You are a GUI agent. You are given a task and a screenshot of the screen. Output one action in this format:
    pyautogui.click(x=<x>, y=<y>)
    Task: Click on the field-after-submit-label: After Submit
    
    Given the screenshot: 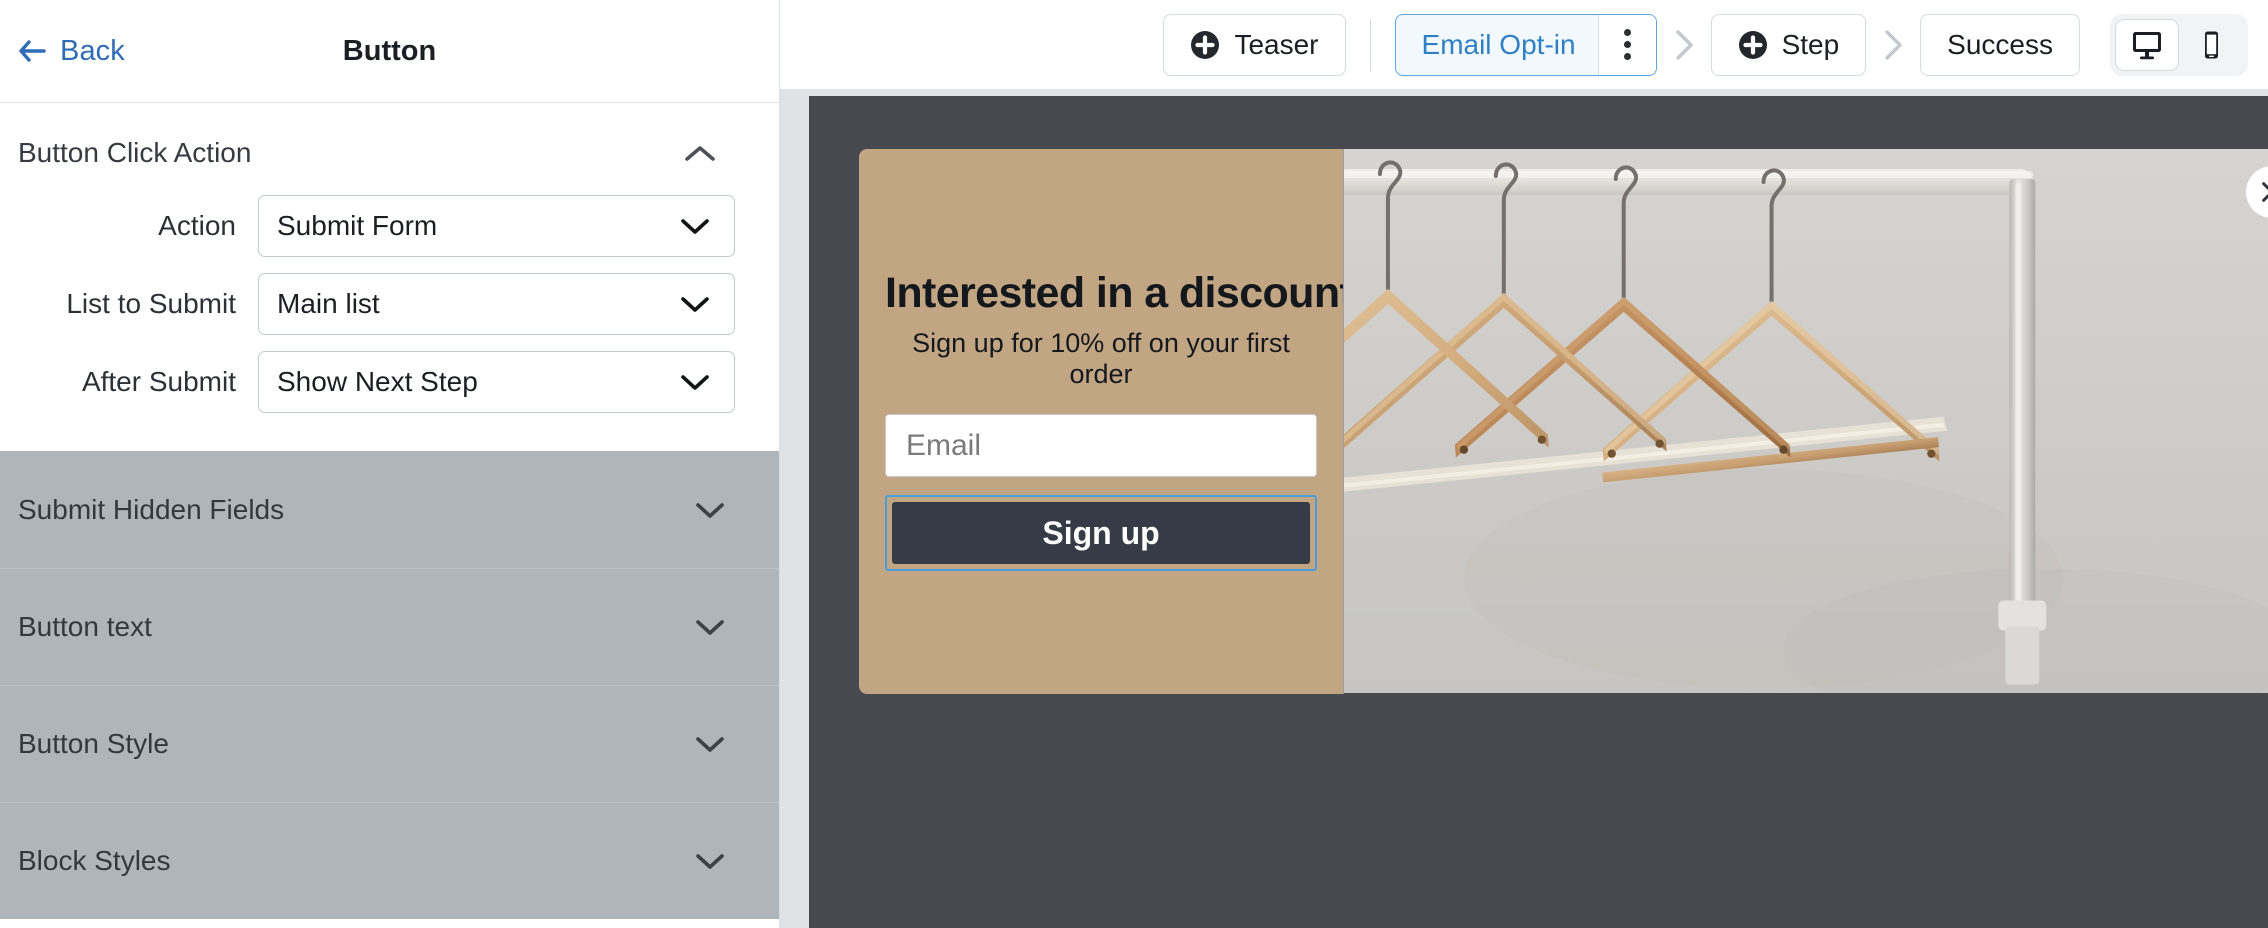 What is the action you would take?
    pyautogui.click(x=158, y=381)
    